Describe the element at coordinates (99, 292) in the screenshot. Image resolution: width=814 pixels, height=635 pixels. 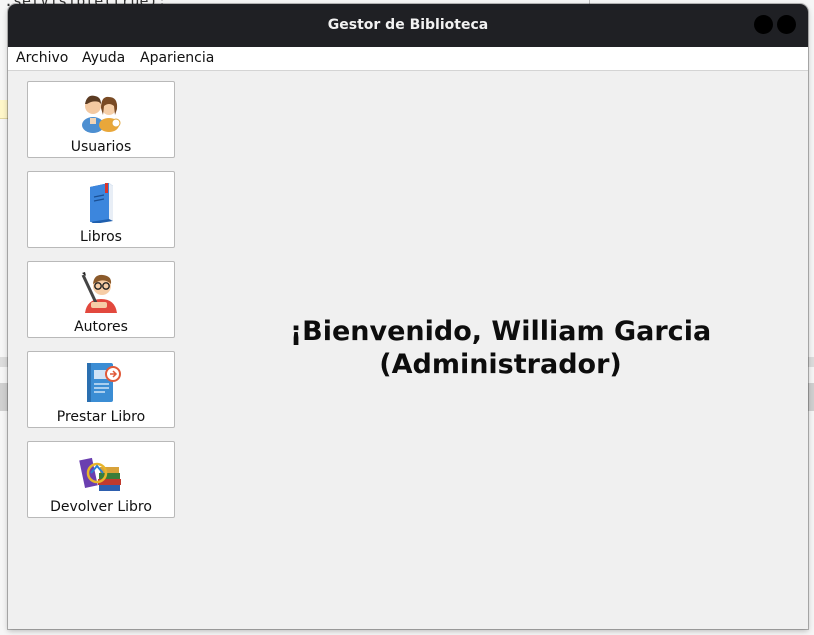
I see `author-icon` at that location.